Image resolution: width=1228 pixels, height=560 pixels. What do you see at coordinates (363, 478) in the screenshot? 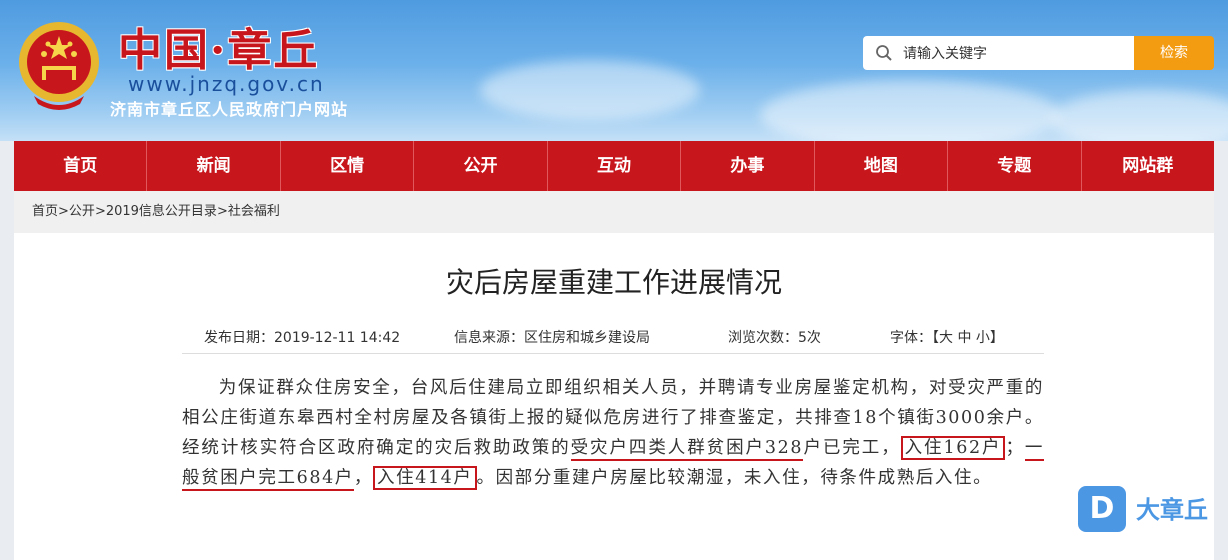
I see `body-text-segment: ，` at bounding box center [363, 478].